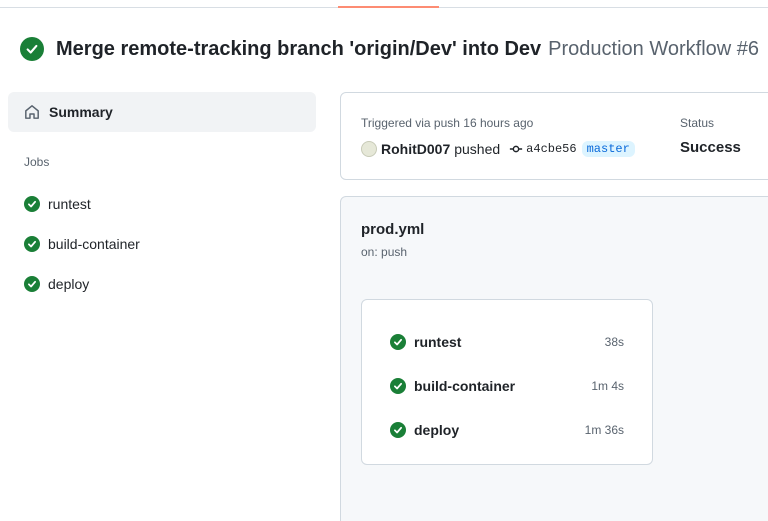  Describe the element at coordinates (653, 49) in the screenshot. I see `workflow-run-name: Production Workflow #6` at that location.